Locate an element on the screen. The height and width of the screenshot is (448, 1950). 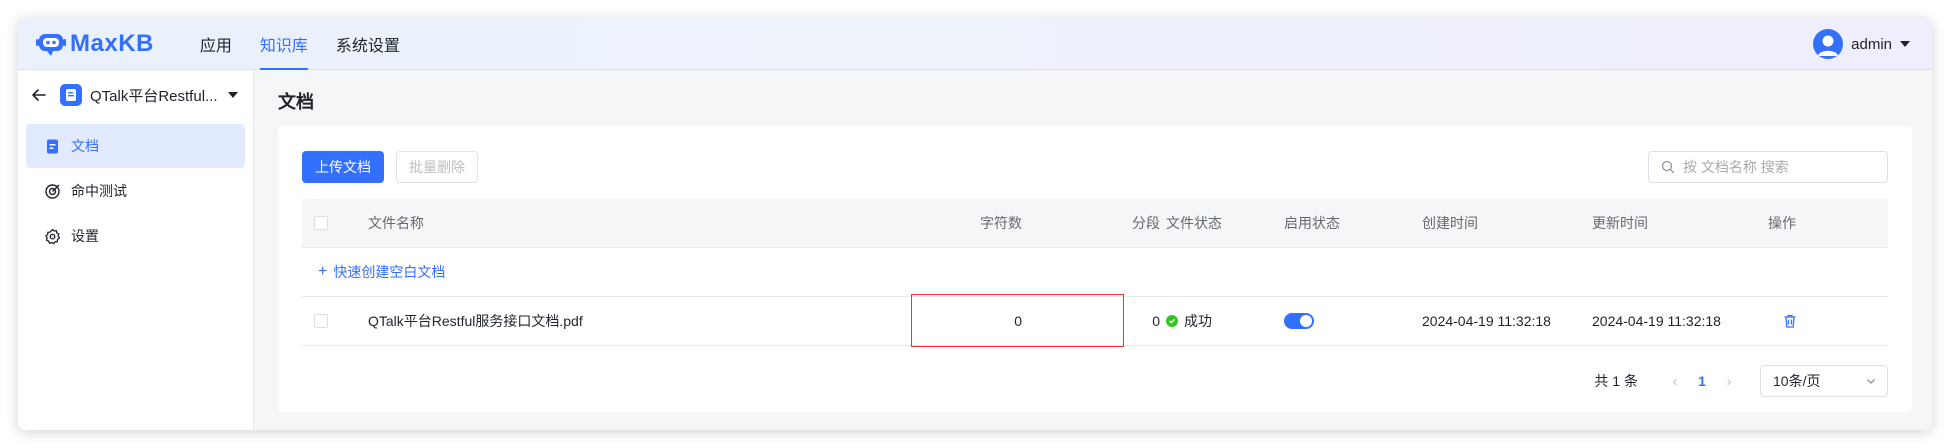
user-menu: admin is located at coordinates (1861, 44).